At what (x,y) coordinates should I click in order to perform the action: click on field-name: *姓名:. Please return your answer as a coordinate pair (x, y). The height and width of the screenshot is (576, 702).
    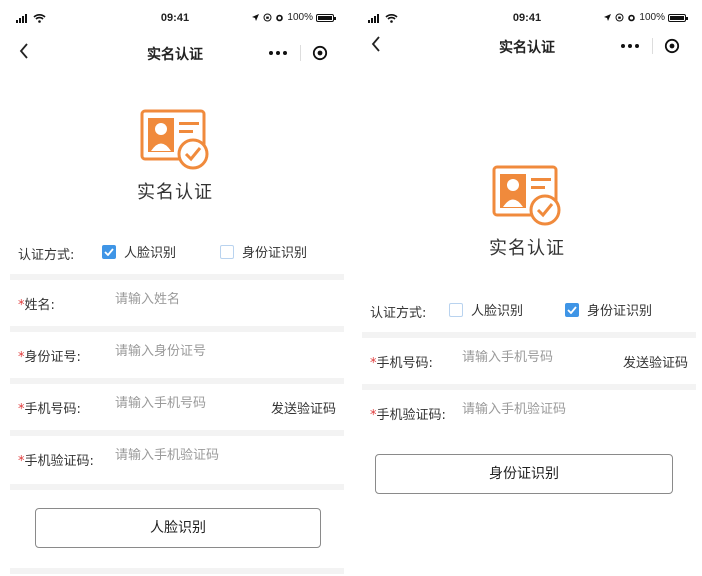
    Looking at the image, I should click on (175, 302).